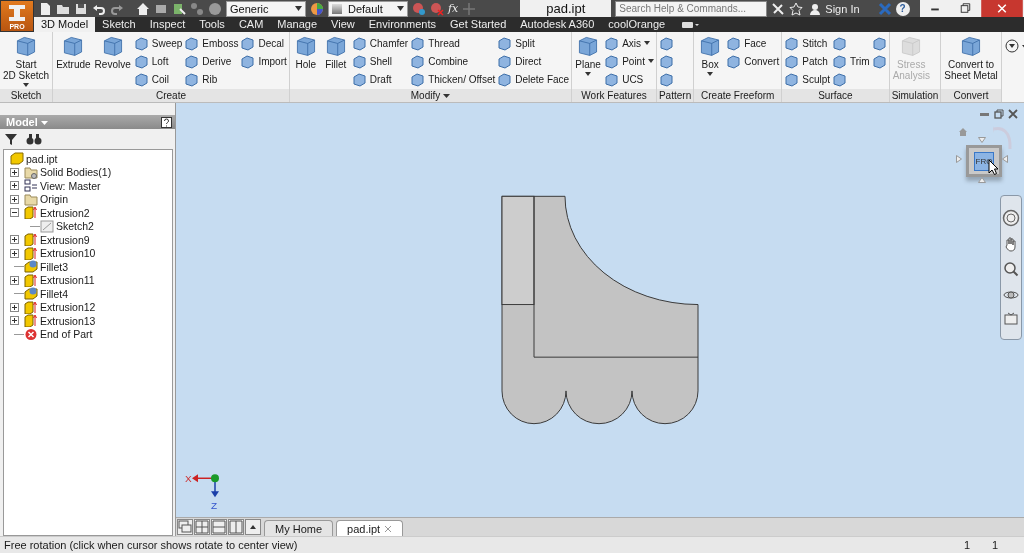 The image size is (1024, 553). What do you see at coordinates (402, 24) in the screenshot?
I see `ribbon-tab: Environments` at bounding box center [402, 24].